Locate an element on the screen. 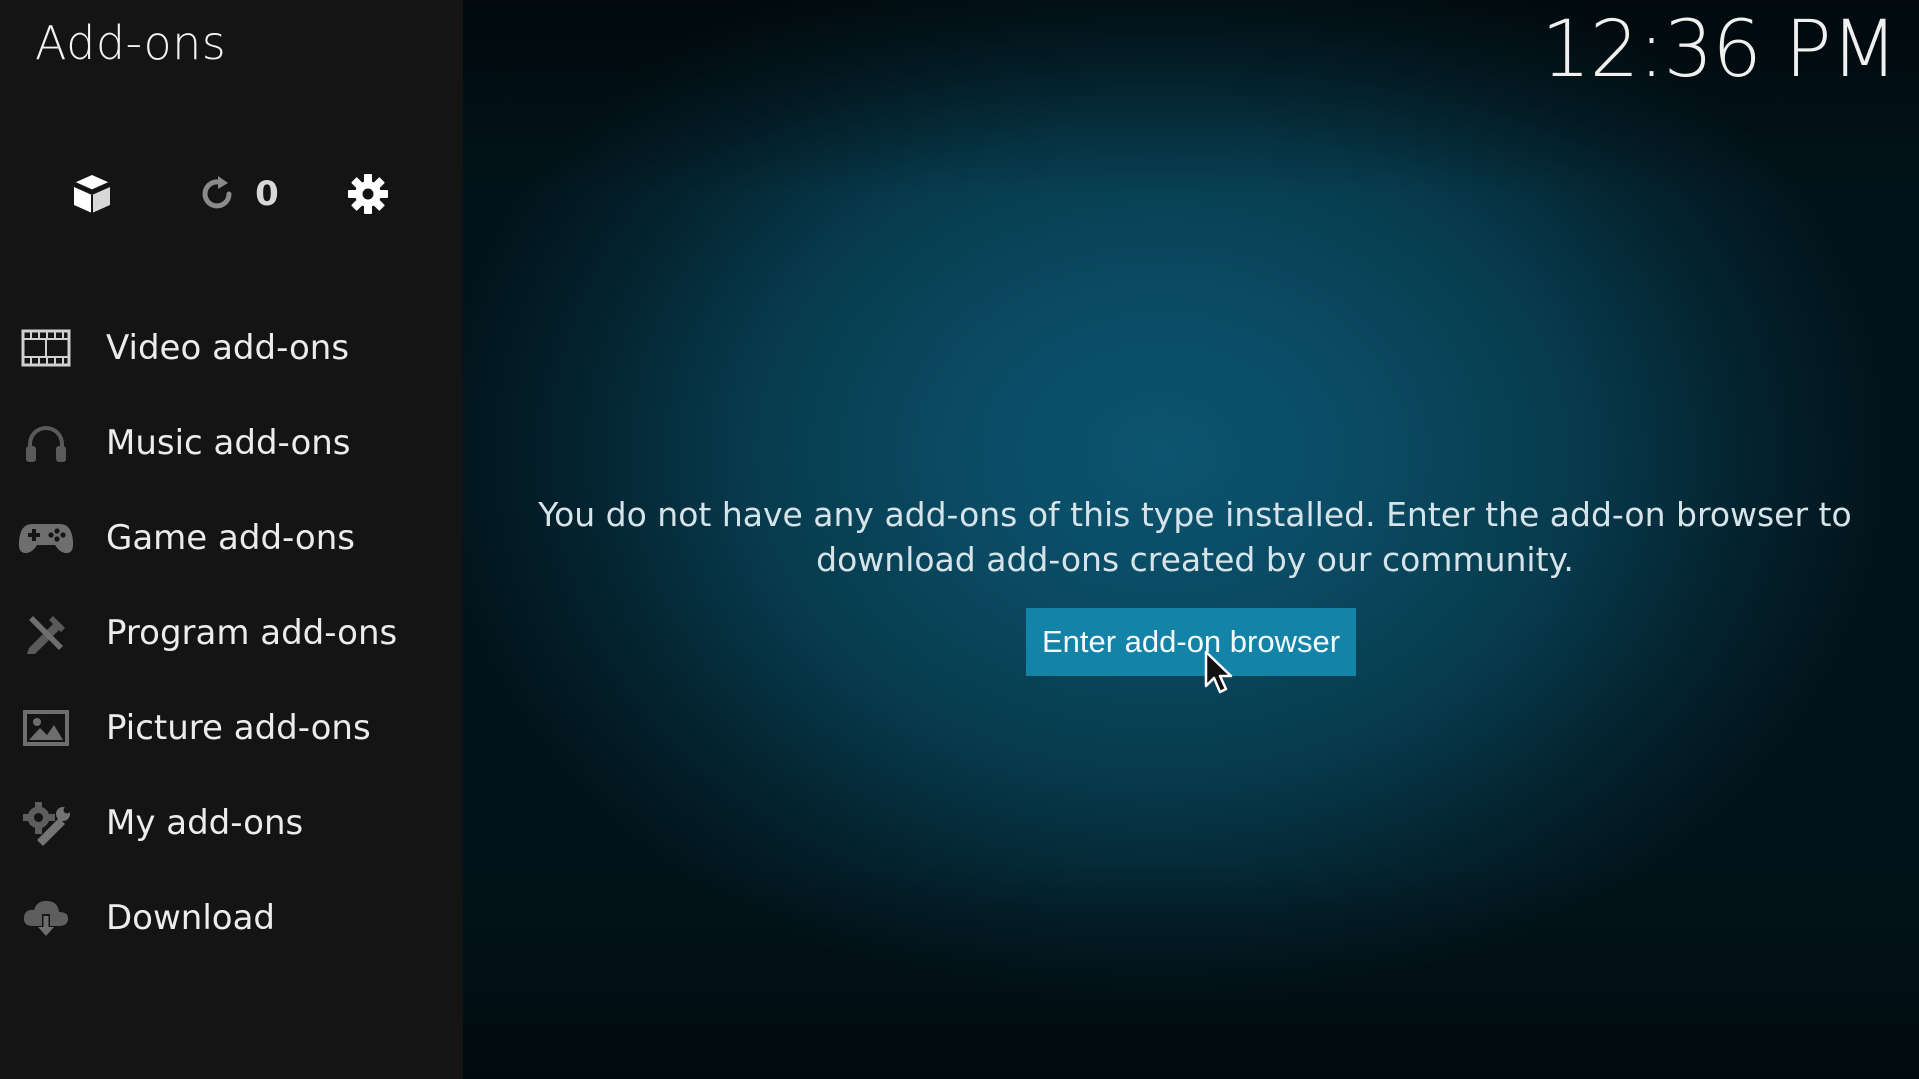 The height and width of the screenshot is (1079, 1919). refresh-icon is located at coordinates (217, 192).